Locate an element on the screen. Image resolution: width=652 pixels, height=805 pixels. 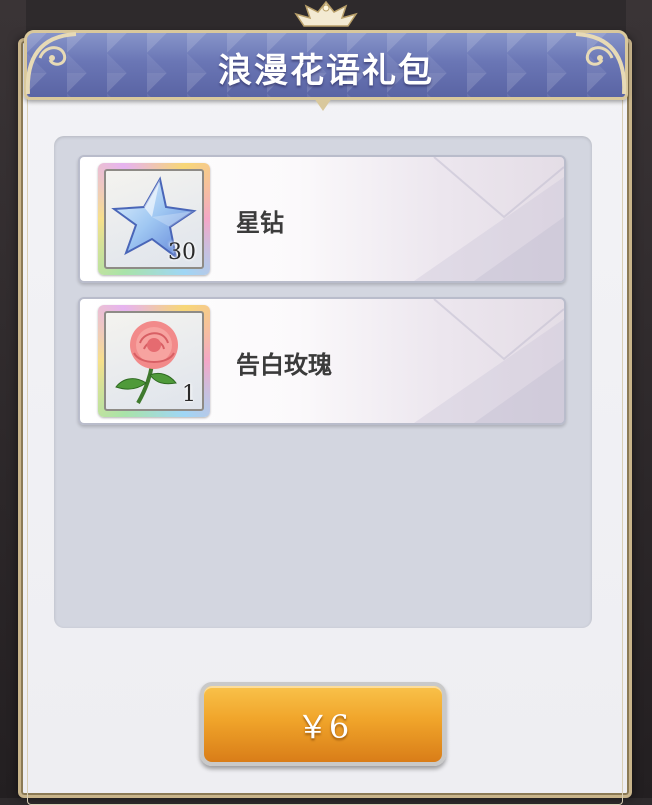
list-item: 1 告白玫瑰 is located at coordinates (322, 361).